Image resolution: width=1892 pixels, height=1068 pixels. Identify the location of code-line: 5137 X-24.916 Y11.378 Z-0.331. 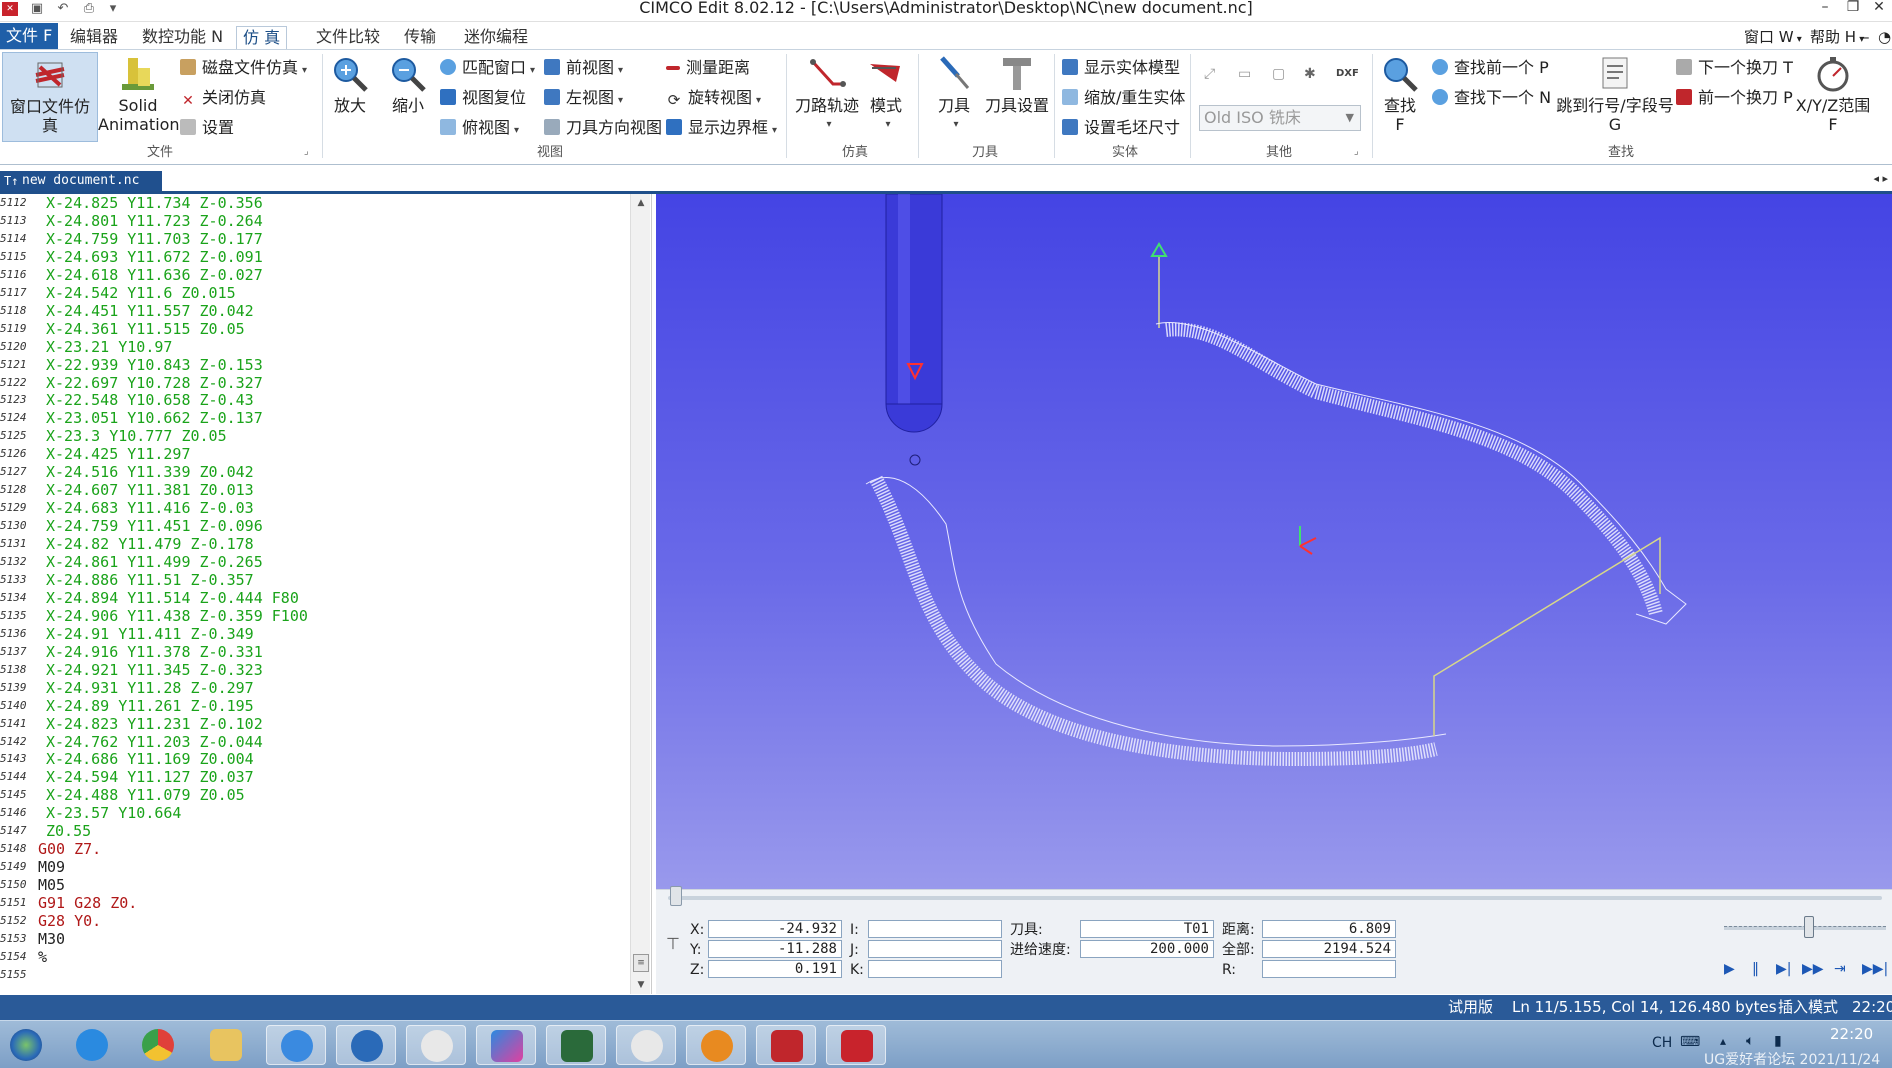
(315, 652).